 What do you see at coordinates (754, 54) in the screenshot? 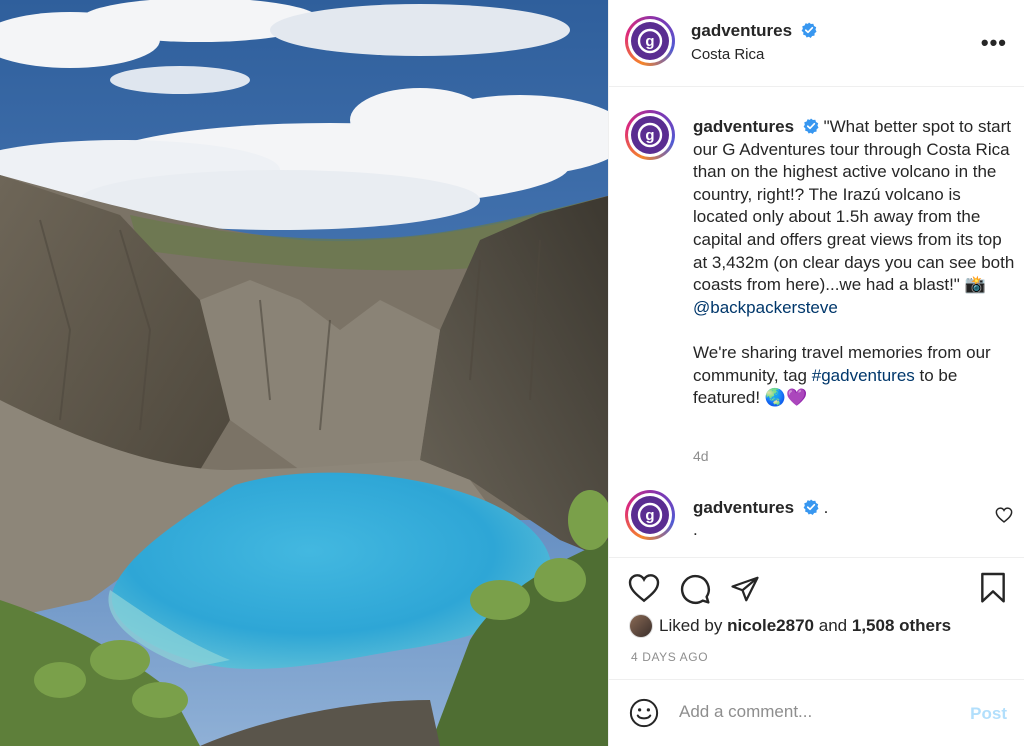
I see `header-location: Costa Rica` at bounding box center [754, 54].